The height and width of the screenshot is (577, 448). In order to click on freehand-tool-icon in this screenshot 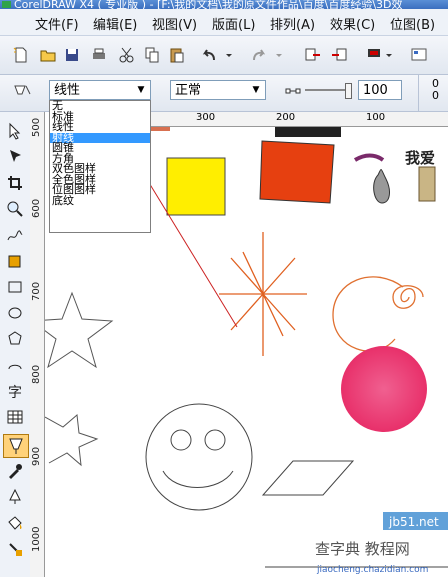, I will do `click(15, 235)`.